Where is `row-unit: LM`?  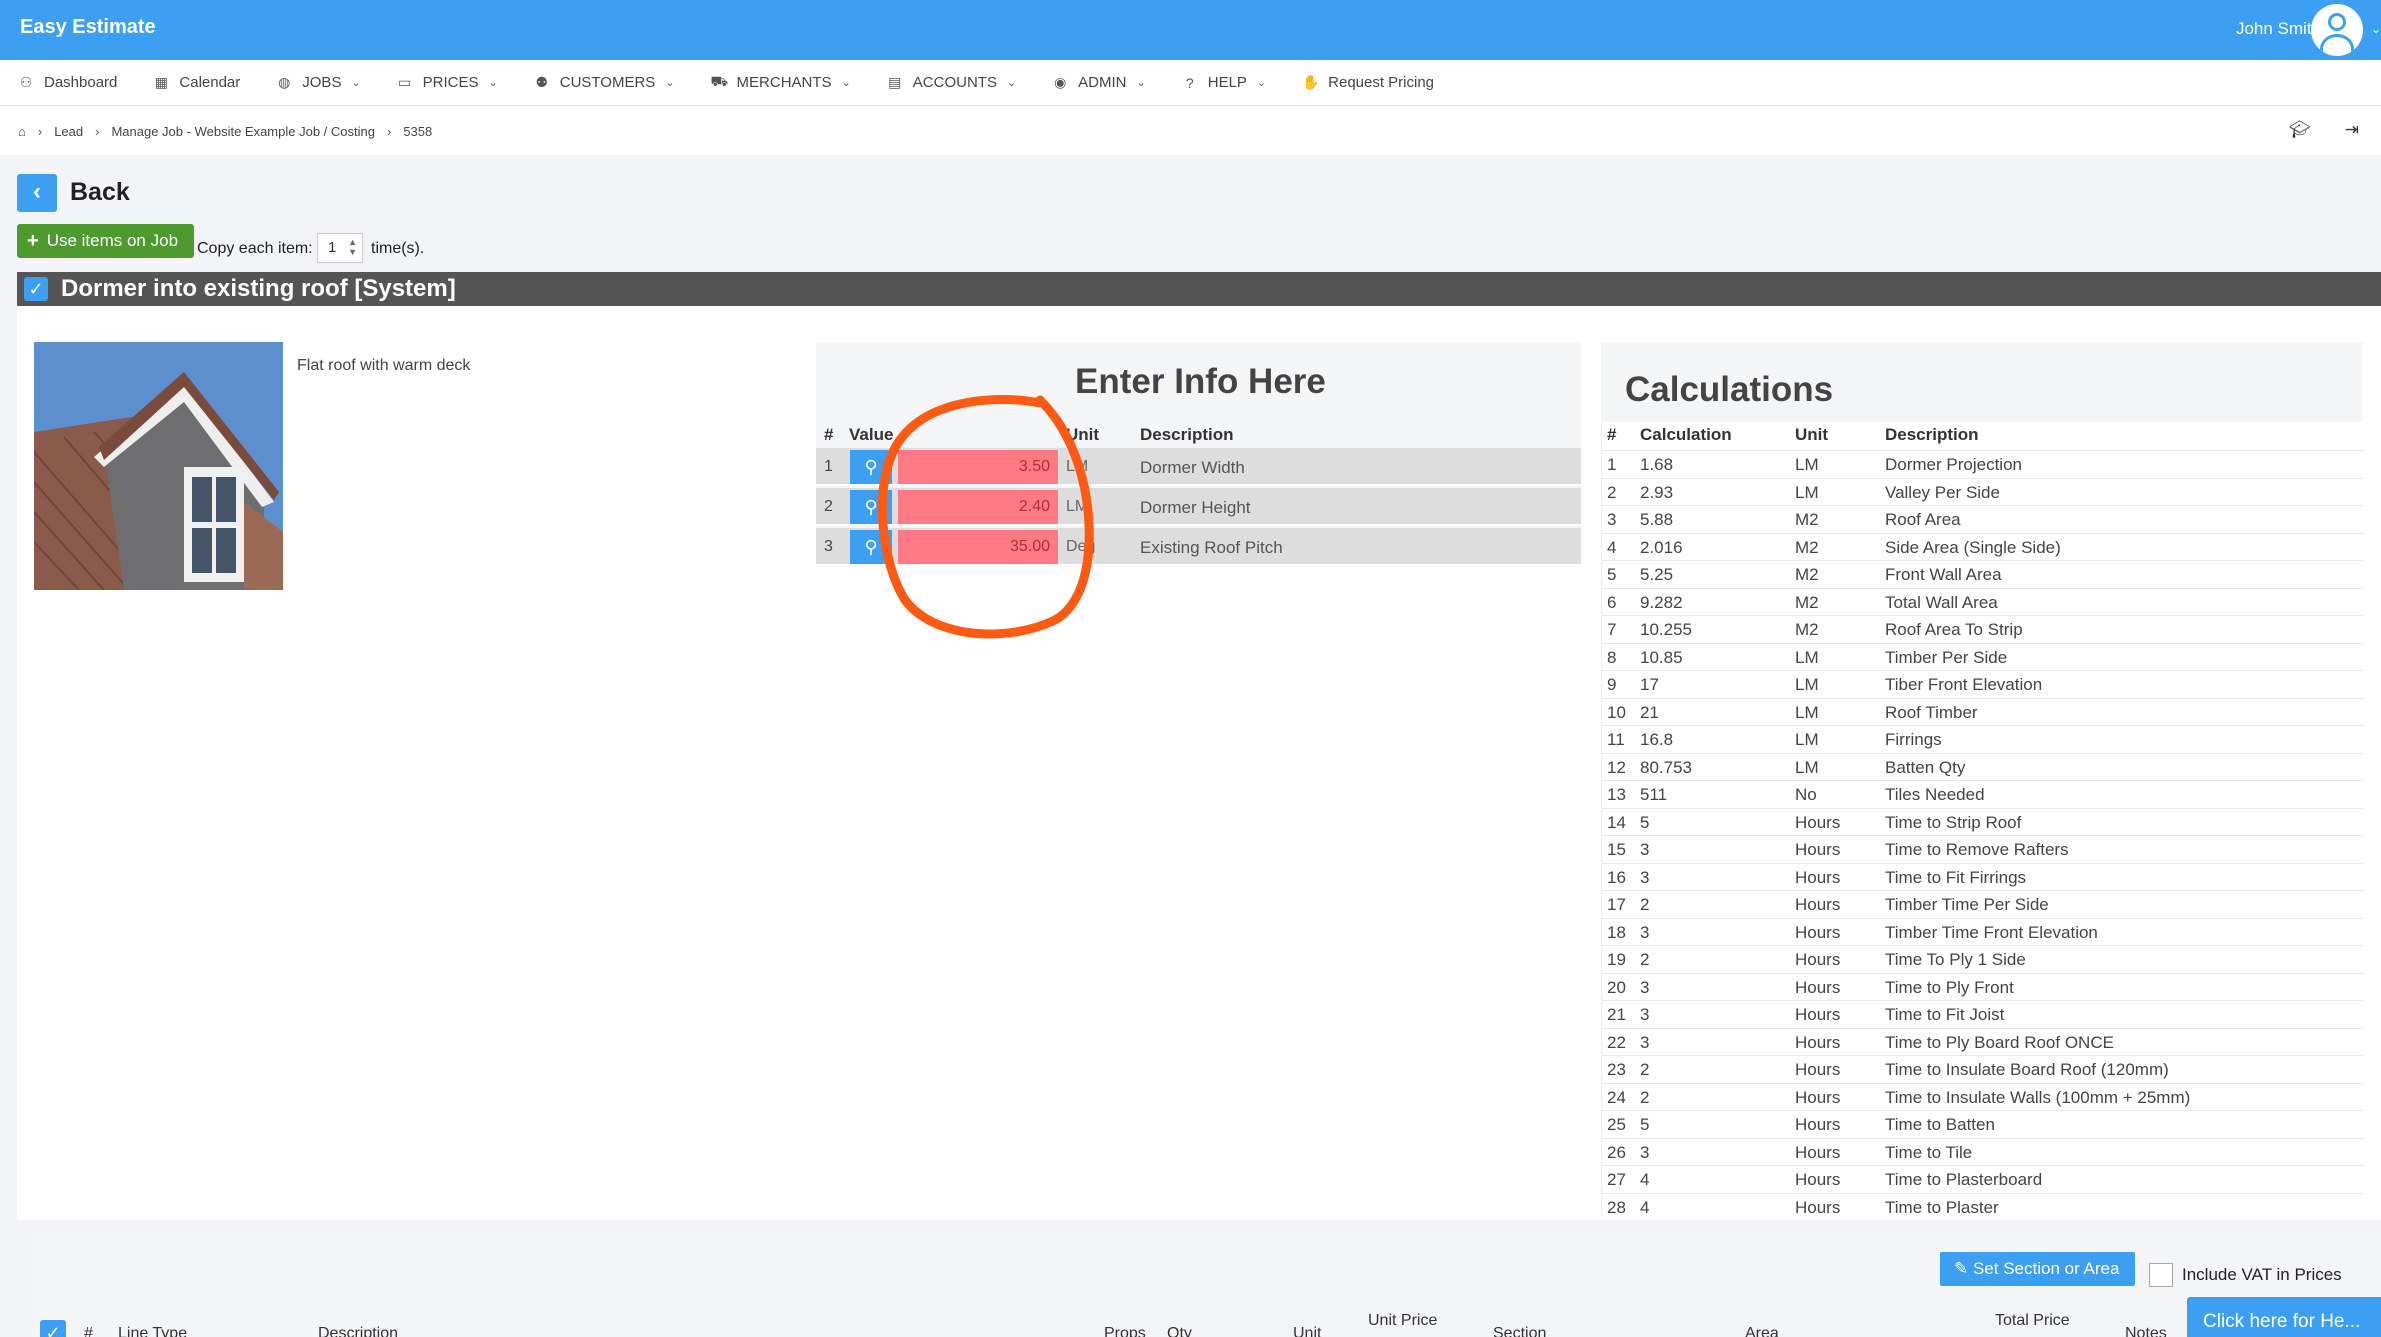 row-unit: LM is located at coordinates (1077, 506).